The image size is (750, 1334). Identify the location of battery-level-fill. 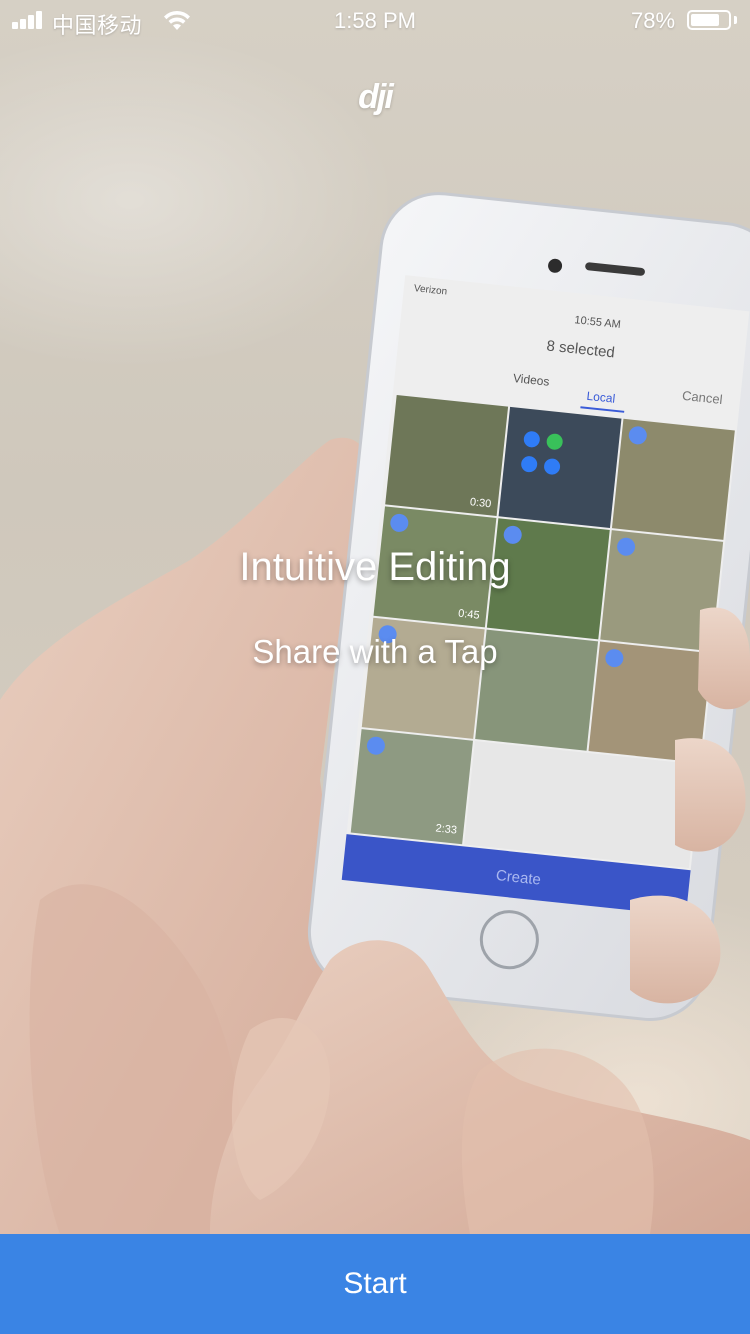
(705, 20).